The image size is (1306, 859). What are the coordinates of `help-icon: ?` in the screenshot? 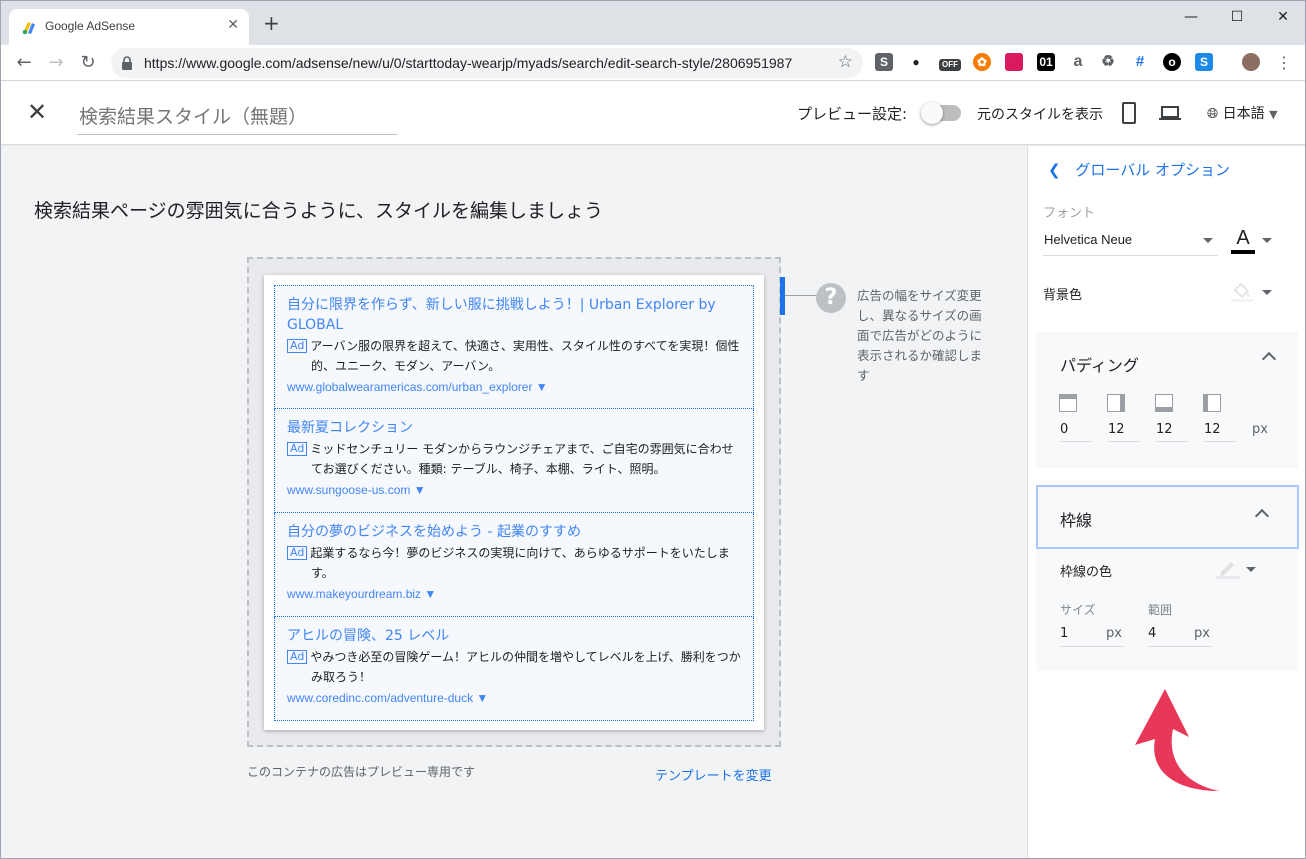 It's located at (831, 298).